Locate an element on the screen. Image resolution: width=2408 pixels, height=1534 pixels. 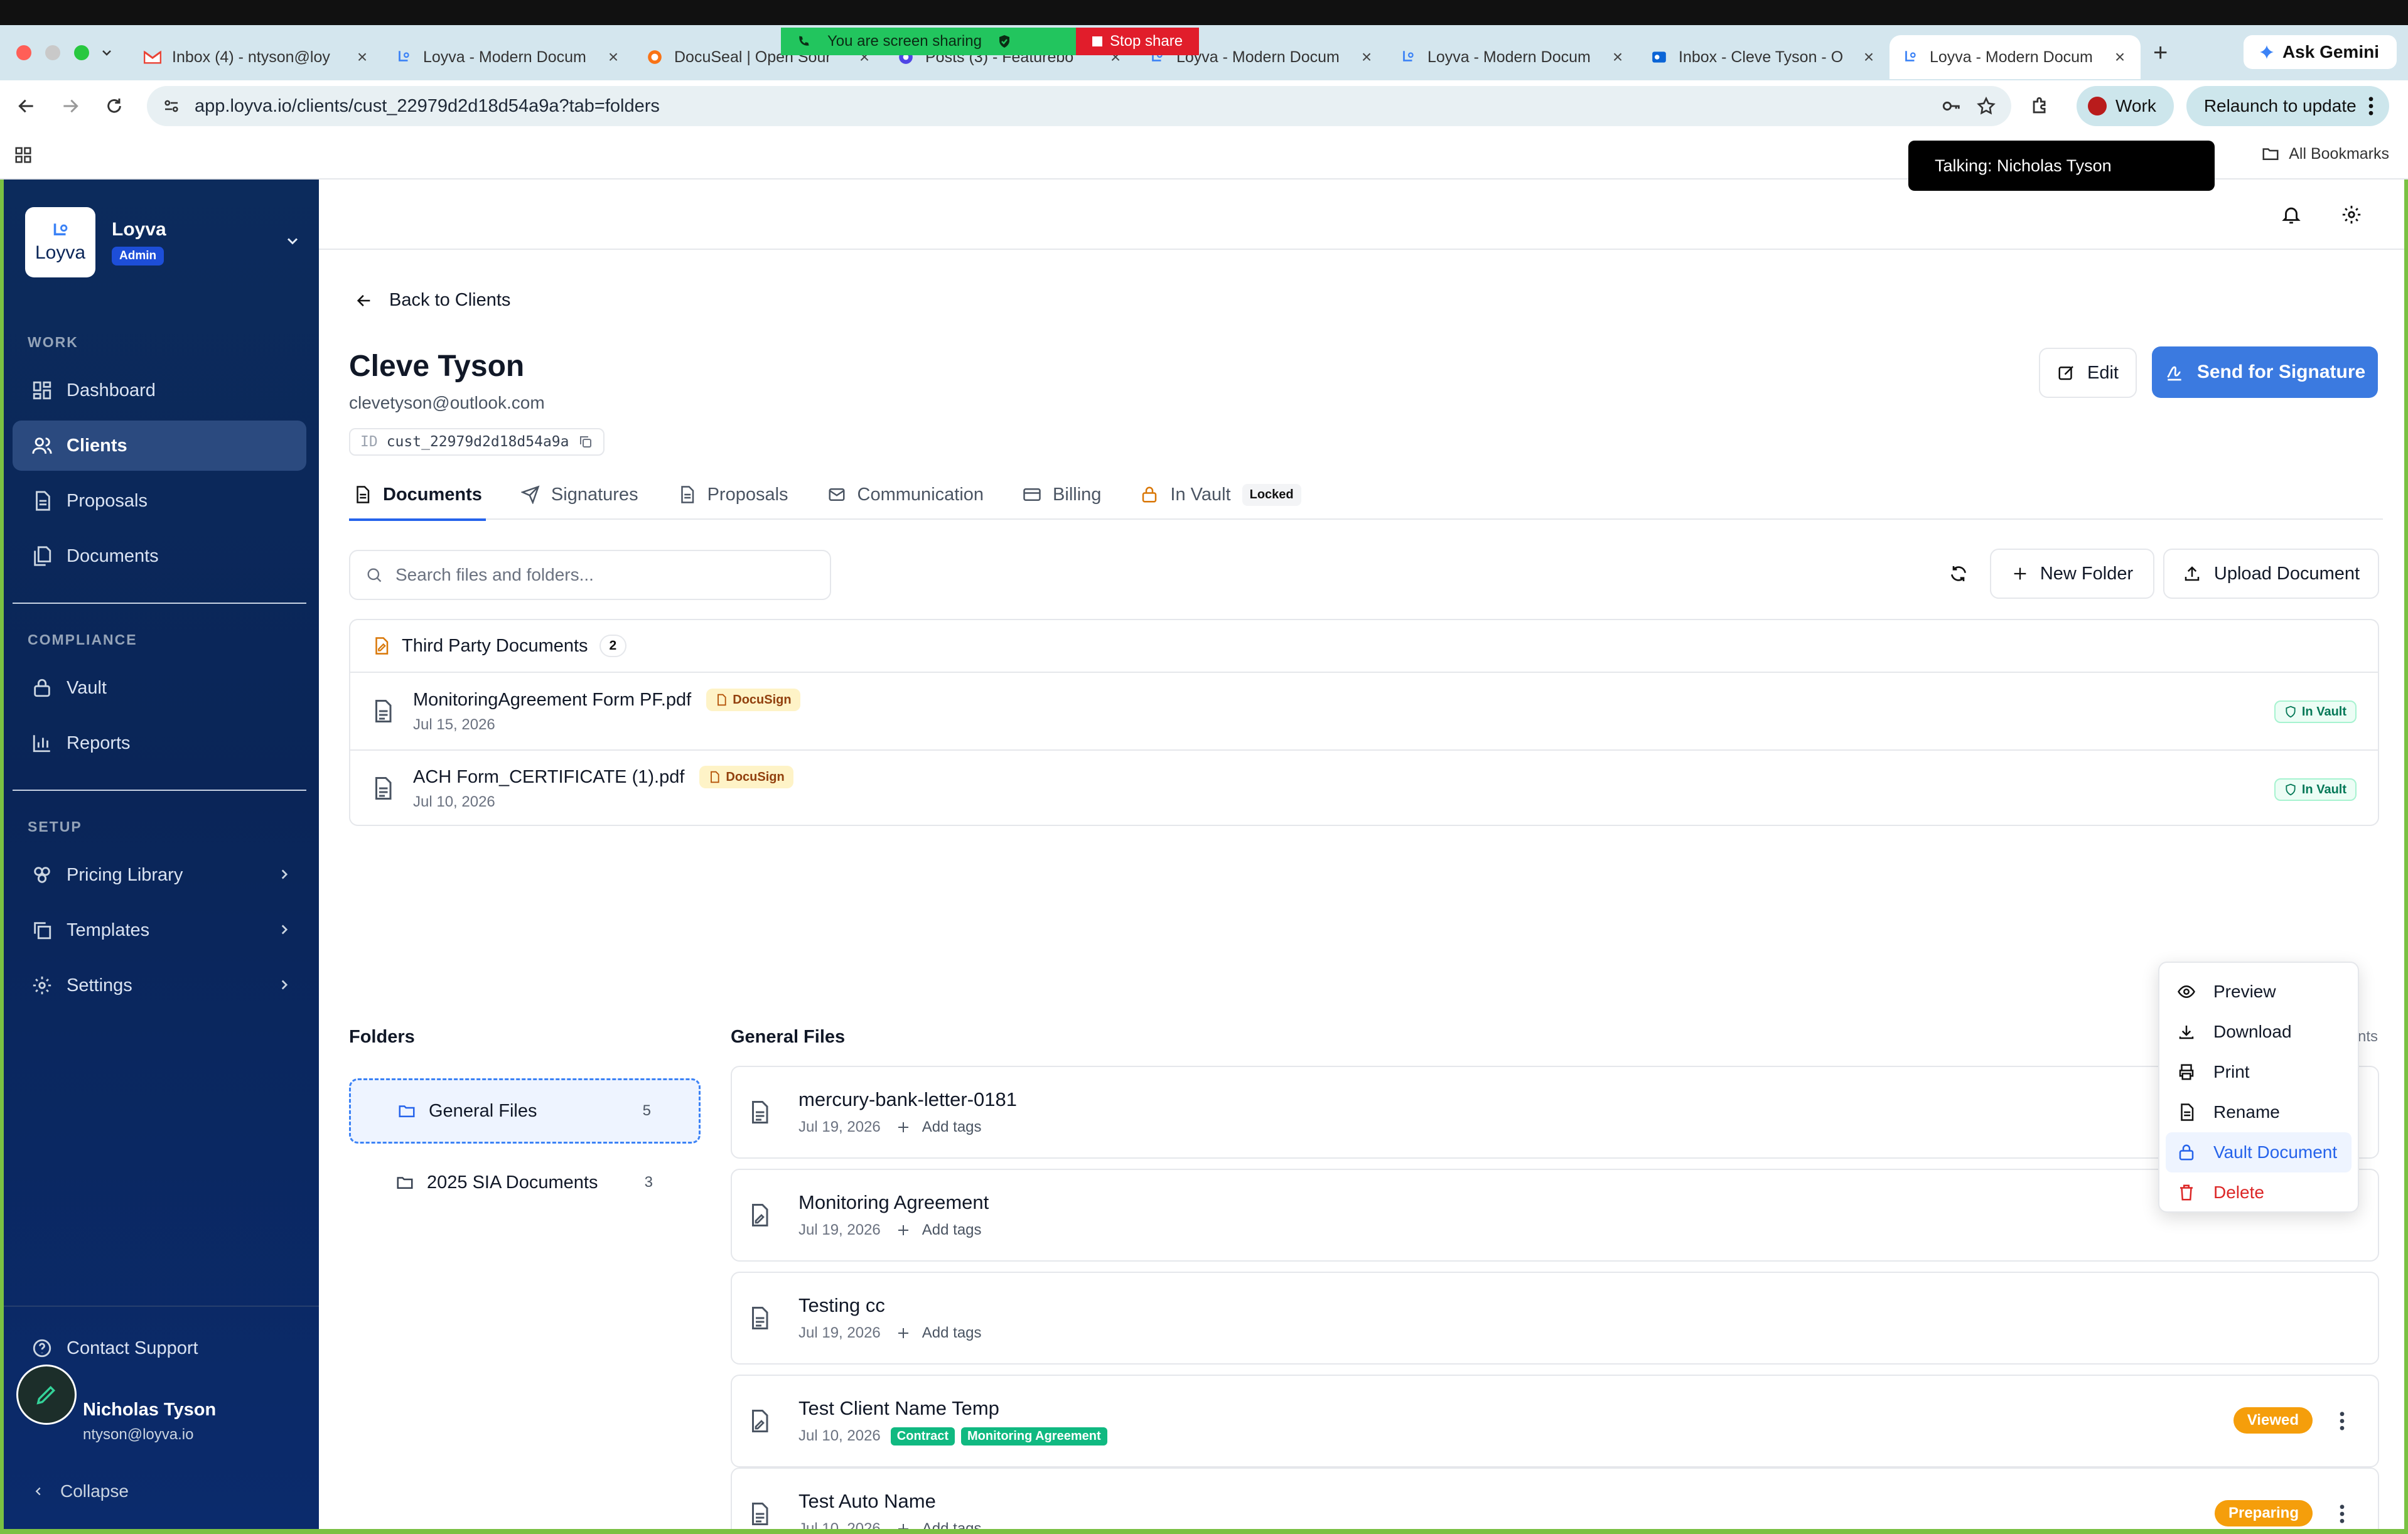
sidebar-item-templates: Templates is located at coordinates (159, 930).